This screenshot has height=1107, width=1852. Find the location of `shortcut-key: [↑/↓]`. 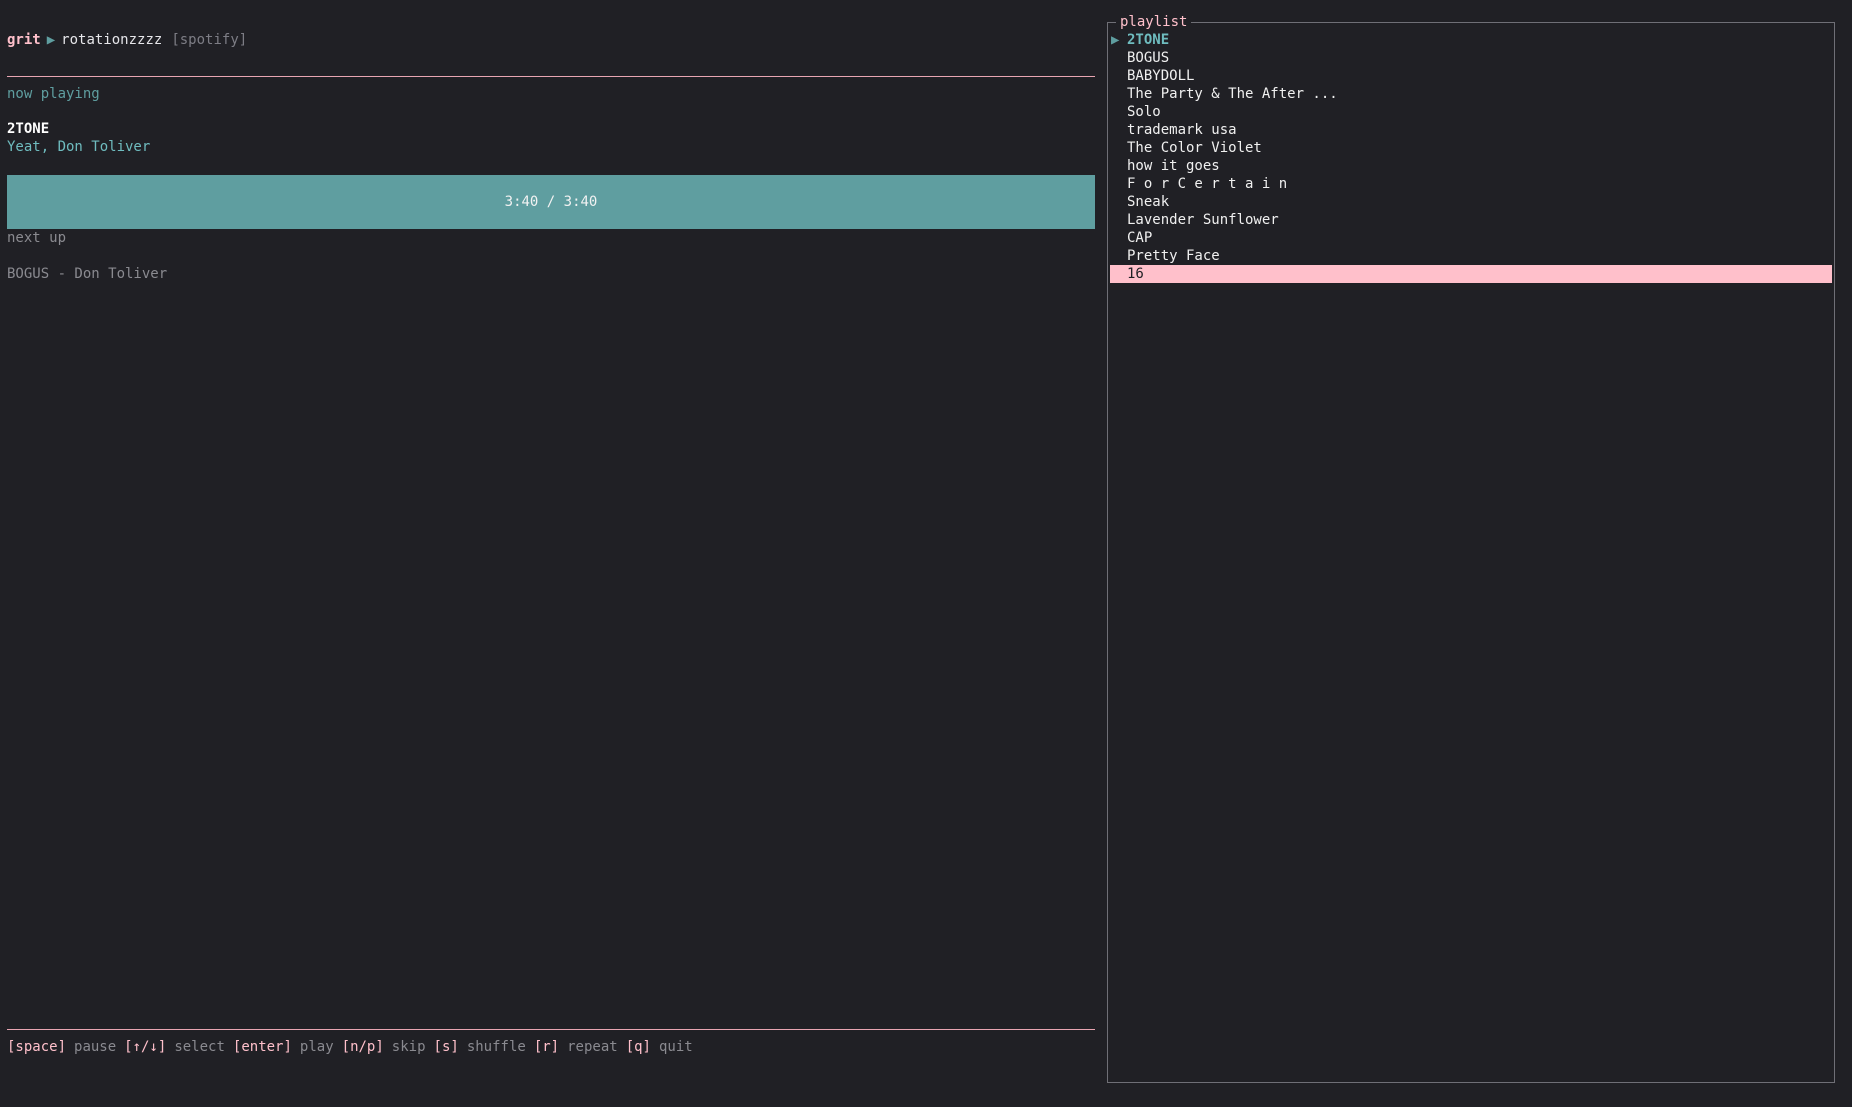

shortcut-key: [↑/↓] is located at coordinates (145, 1047).